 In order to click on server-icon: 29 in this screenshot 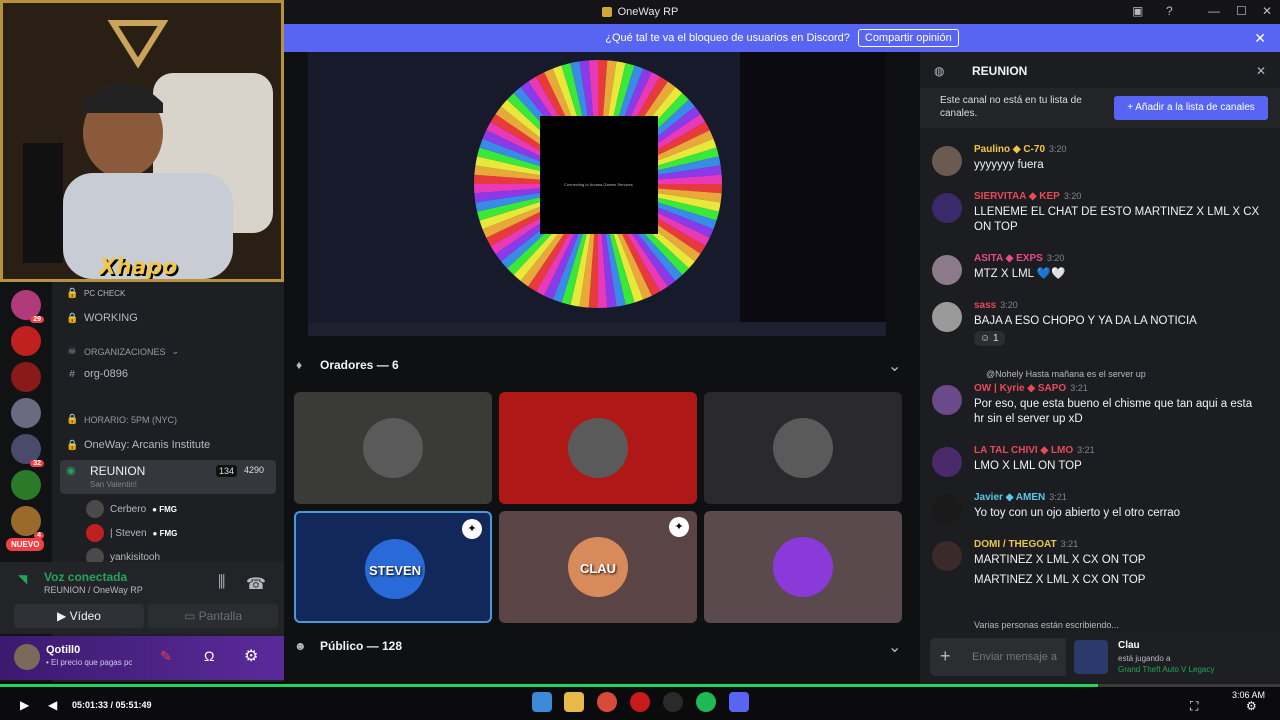, I will do `click(27, 306)`.